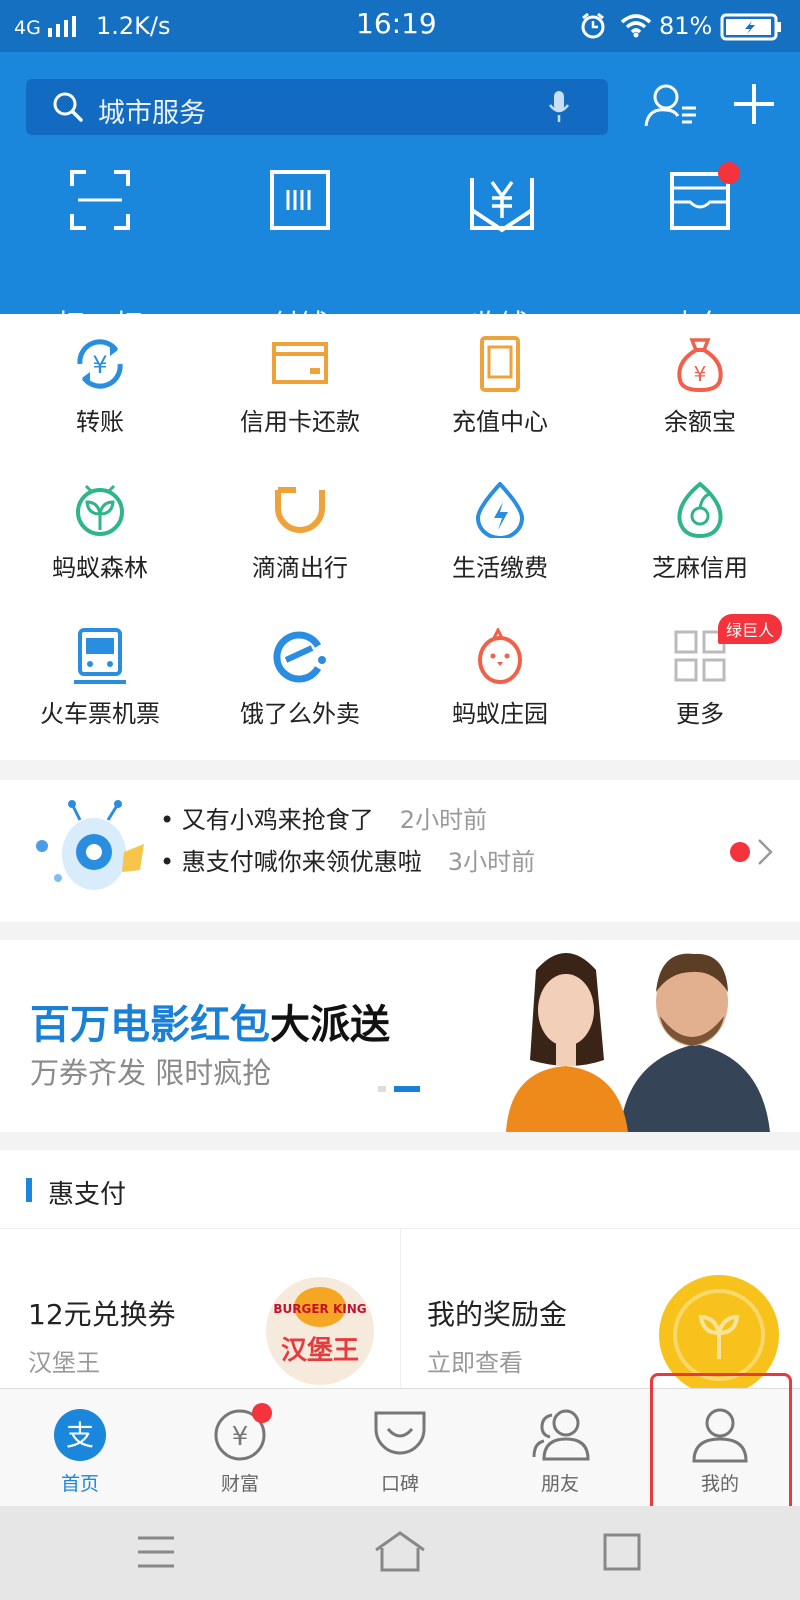 This screenshot has height=1600, width=800. Describe the element at coordinates (68, 107) in the screenshot. I see `search-icon` at that location.